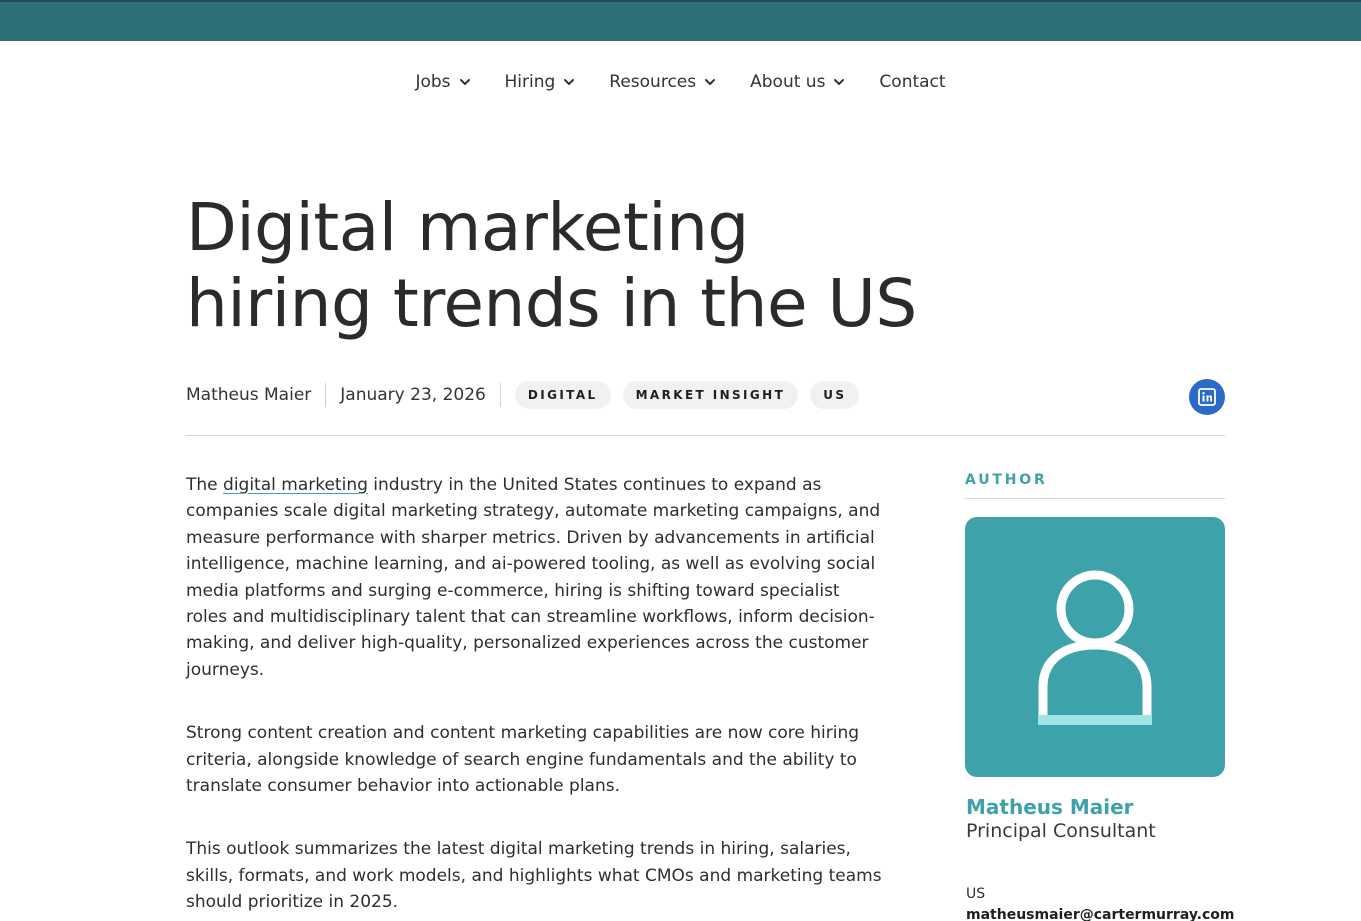 The height and width of the screenshot is (921, 1361). What do you see at coordinates (467, 227) in the screenshot?
I see `page-title-line: Digital marketing` at bounding box center [467, 227].